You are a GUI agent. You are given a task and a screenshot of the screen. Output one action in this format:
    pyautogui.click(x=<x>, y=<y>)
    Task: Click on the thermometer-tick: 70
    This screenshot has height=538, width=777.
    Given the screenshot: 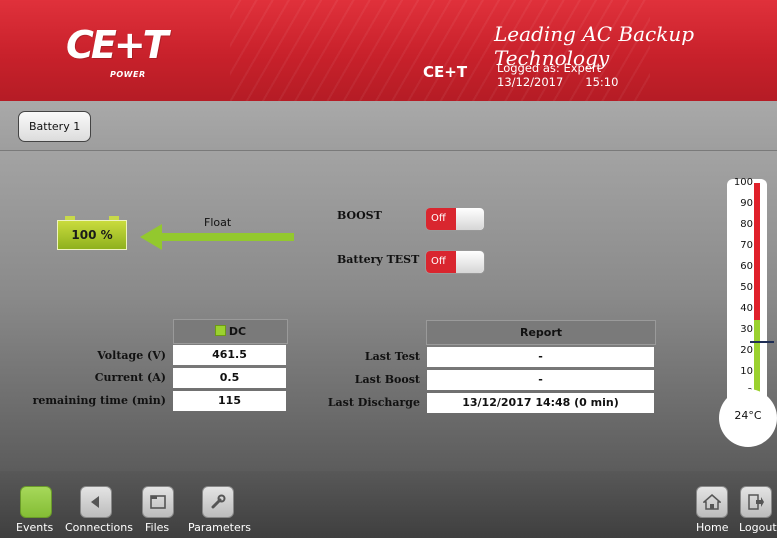 What is the action you would take?
    pyautogui.click(x=746, y=245)
    